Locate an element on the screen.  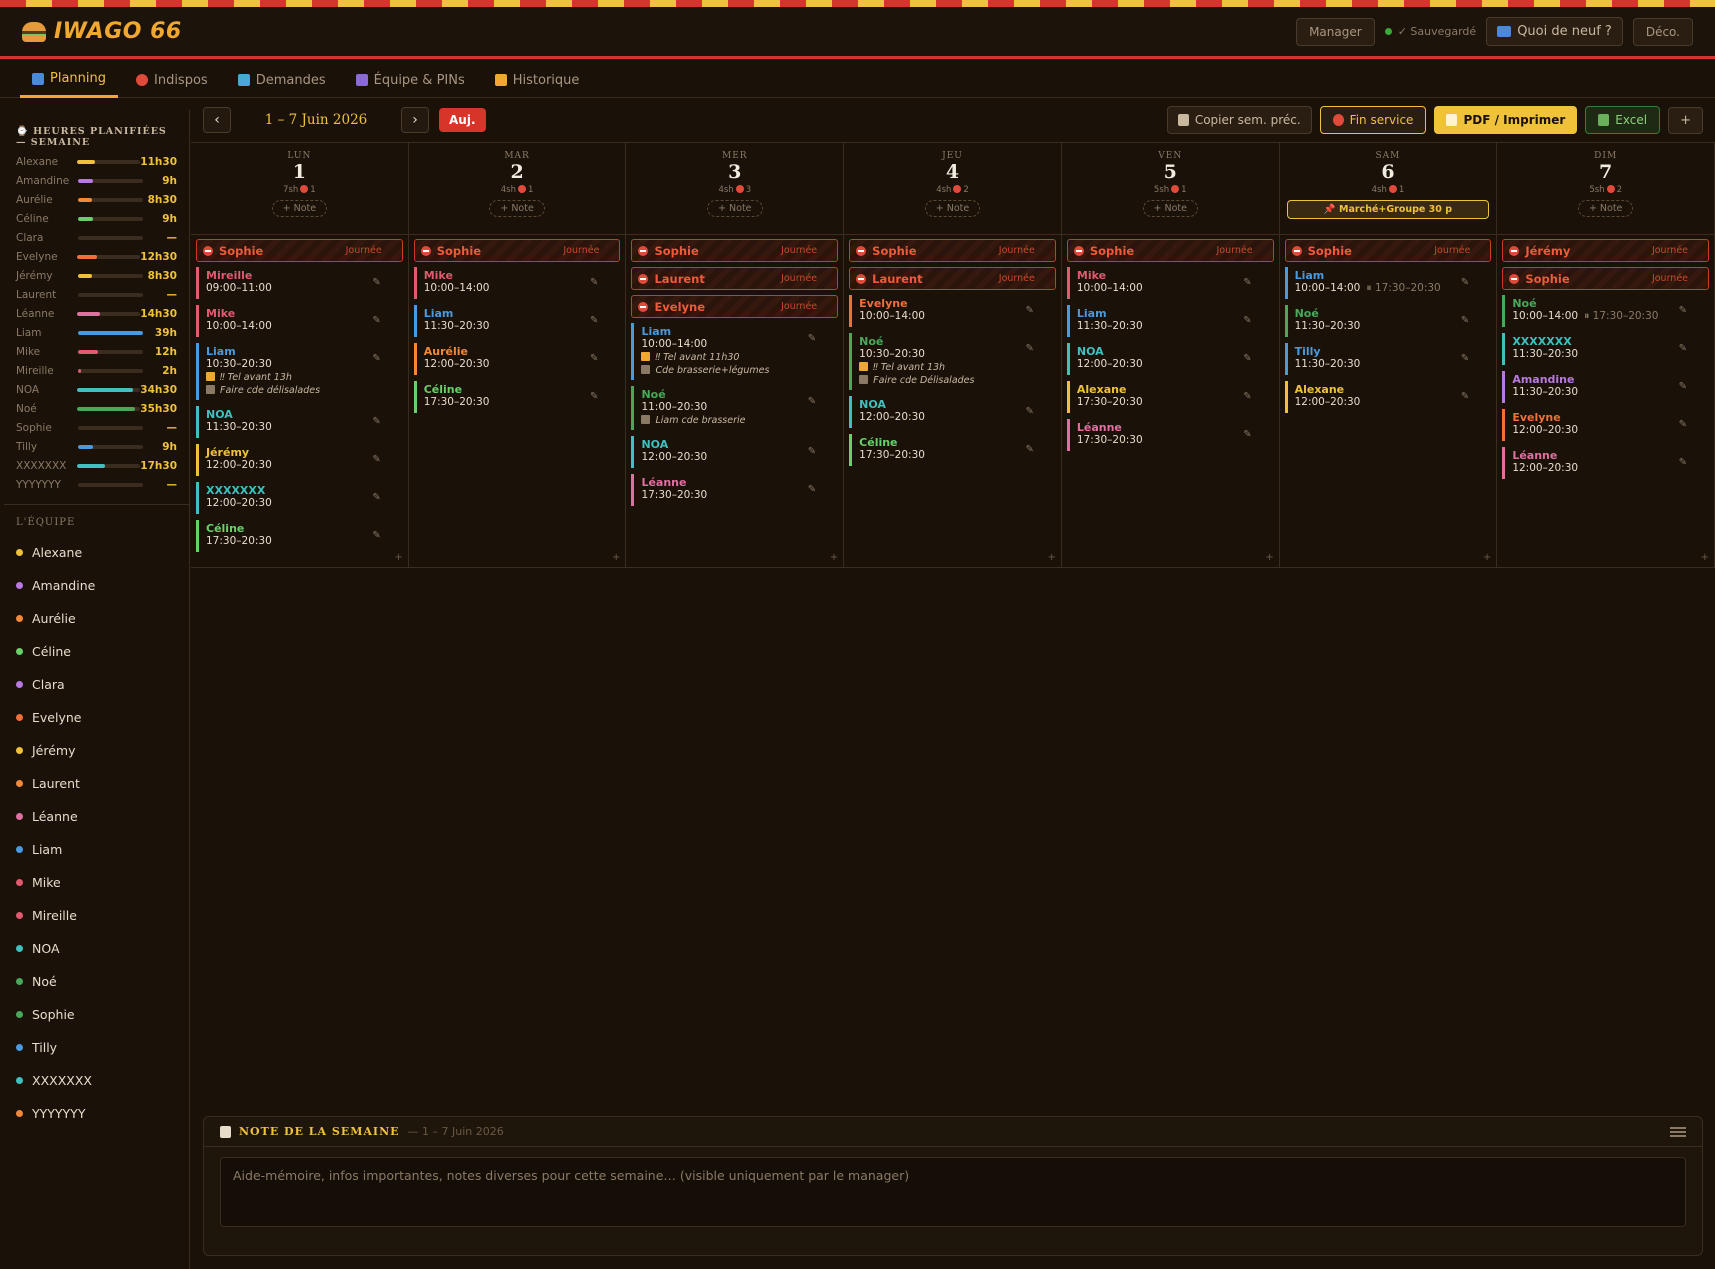
team-member: Tilly is located at coordinates (96, 1047).